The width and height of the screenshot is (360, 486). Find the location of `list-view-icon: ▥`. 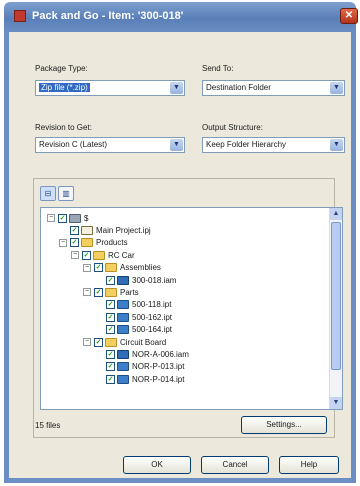

list-view-icon: ▥ is located at coordinates (66, 193).